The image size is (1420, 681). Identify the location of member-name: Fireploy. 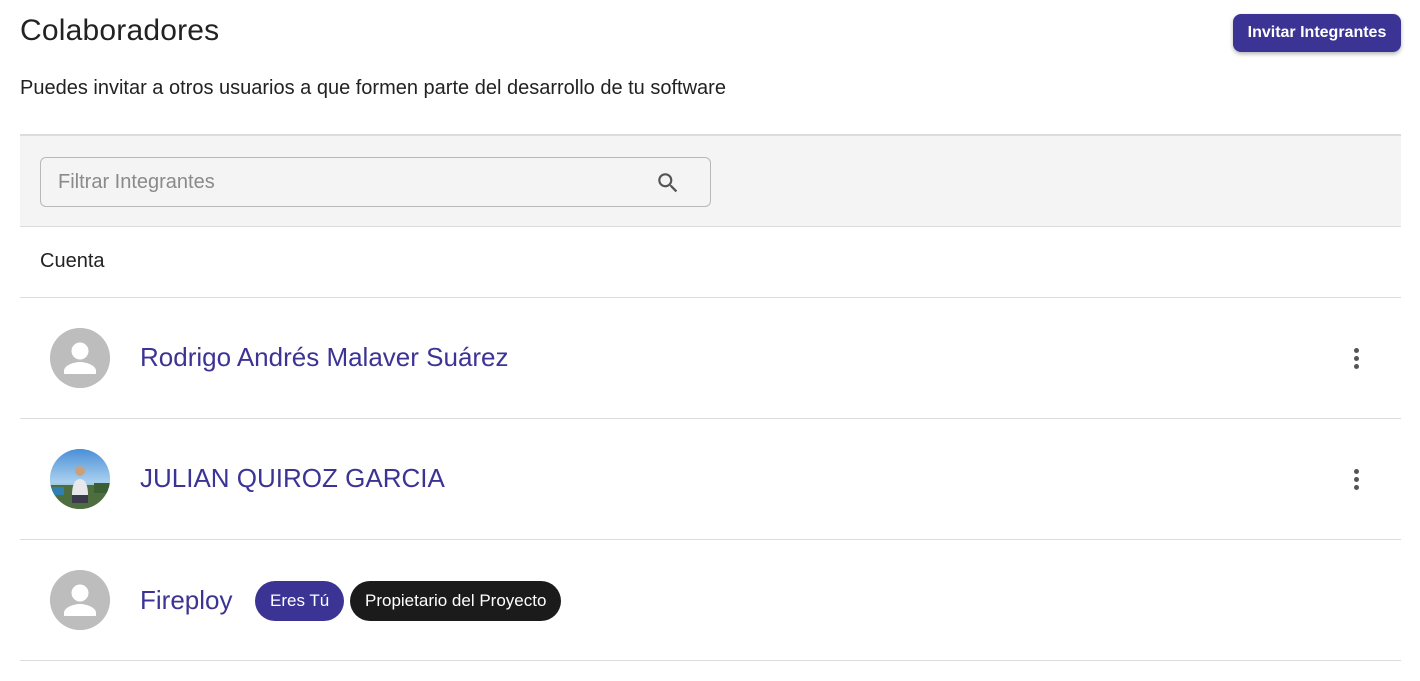
(186, 600).